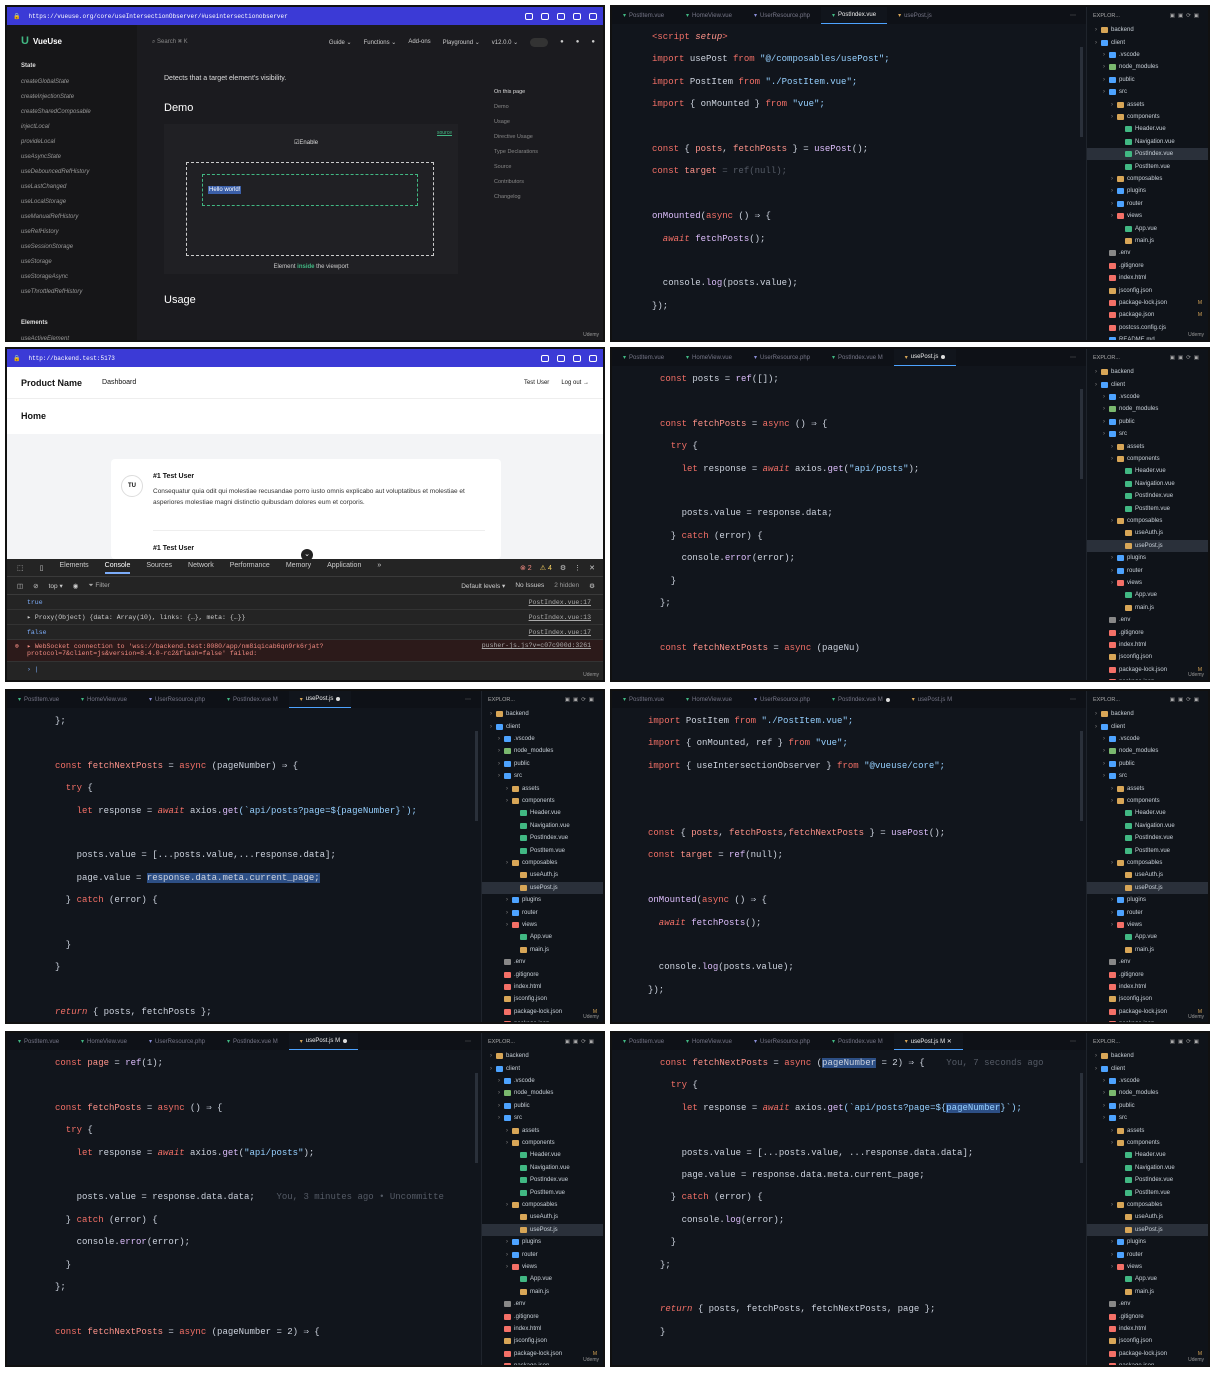 The height and width of the screenshot is (1373, 1215). What do you see at coordinates (72, 127) in the screenshot?
I see `sidebar-item: injectLocal` at bounding box center [72, 127].